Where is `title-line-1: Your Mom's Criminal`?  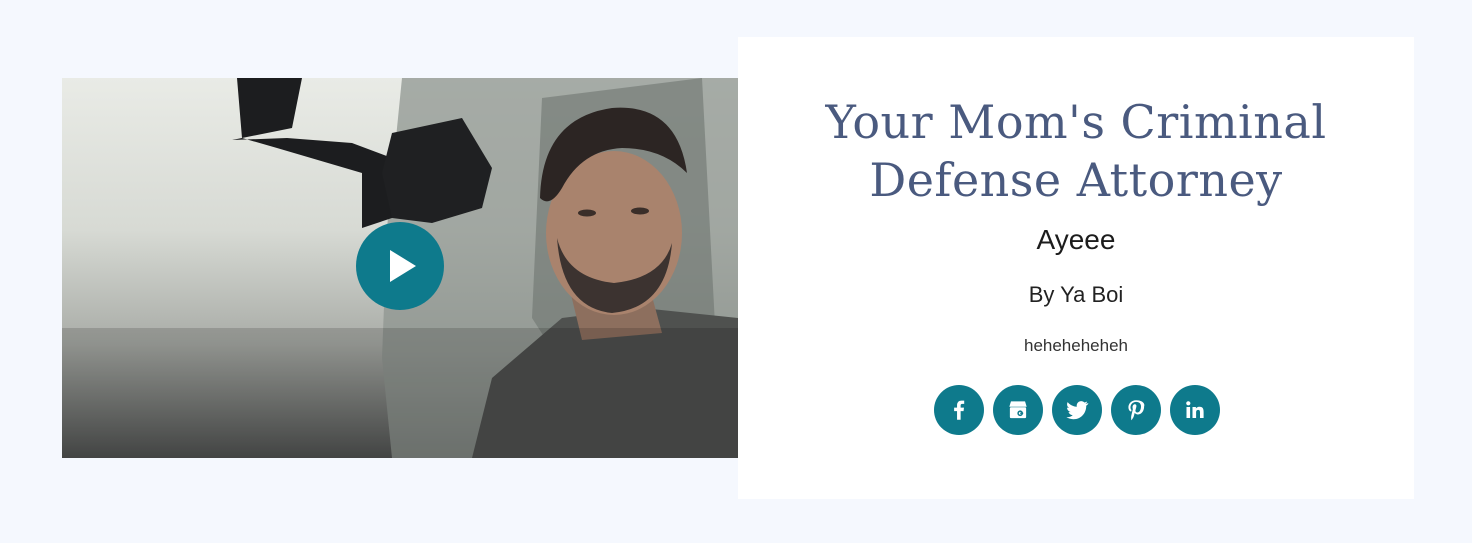
title-line-1: Your Mom's Criminal is located at coordinates (1076, 122).